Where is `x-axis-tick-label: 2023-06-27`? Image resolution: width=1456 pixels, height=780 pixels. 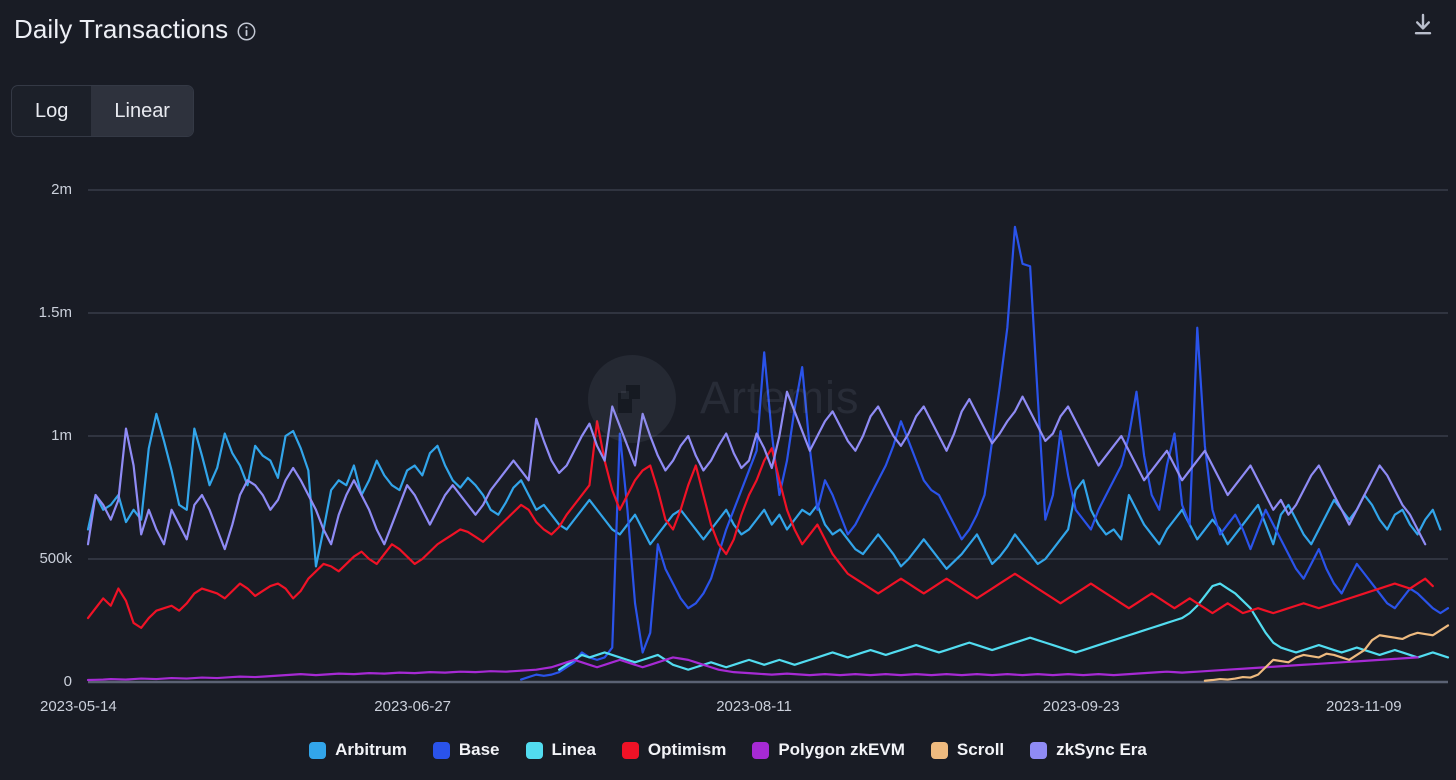 x-axis-tick-label: 2023-06-27 is located at coordinates (413, 706).